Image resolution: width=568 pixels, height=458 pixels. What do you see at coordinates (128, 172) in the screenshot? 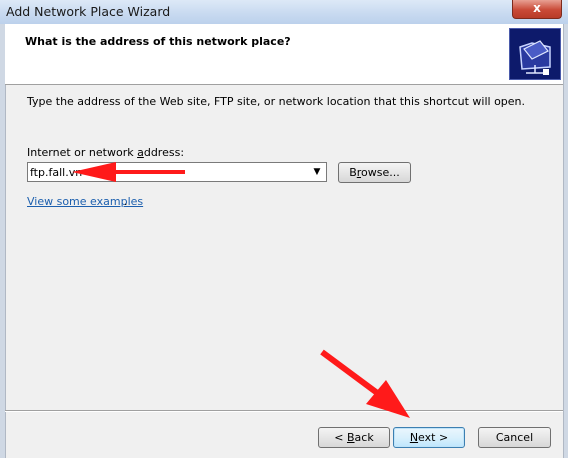
I see `annotation-arrow-address` at bounding box center [128, 172].